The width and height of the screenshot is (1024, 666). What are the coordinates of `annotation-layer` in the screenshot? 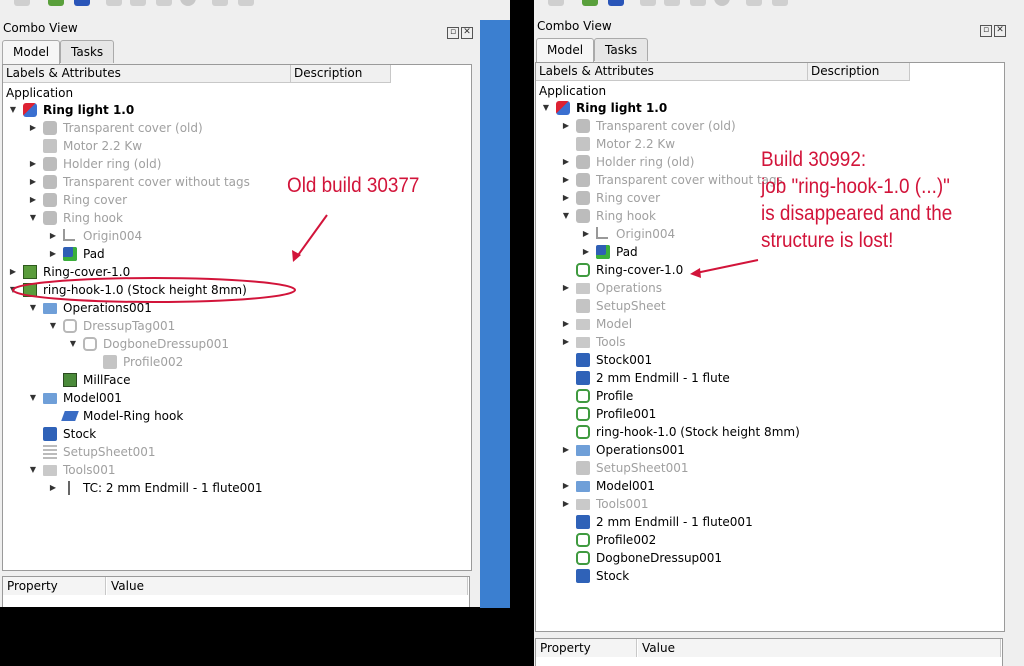 It's located at (385, 258).